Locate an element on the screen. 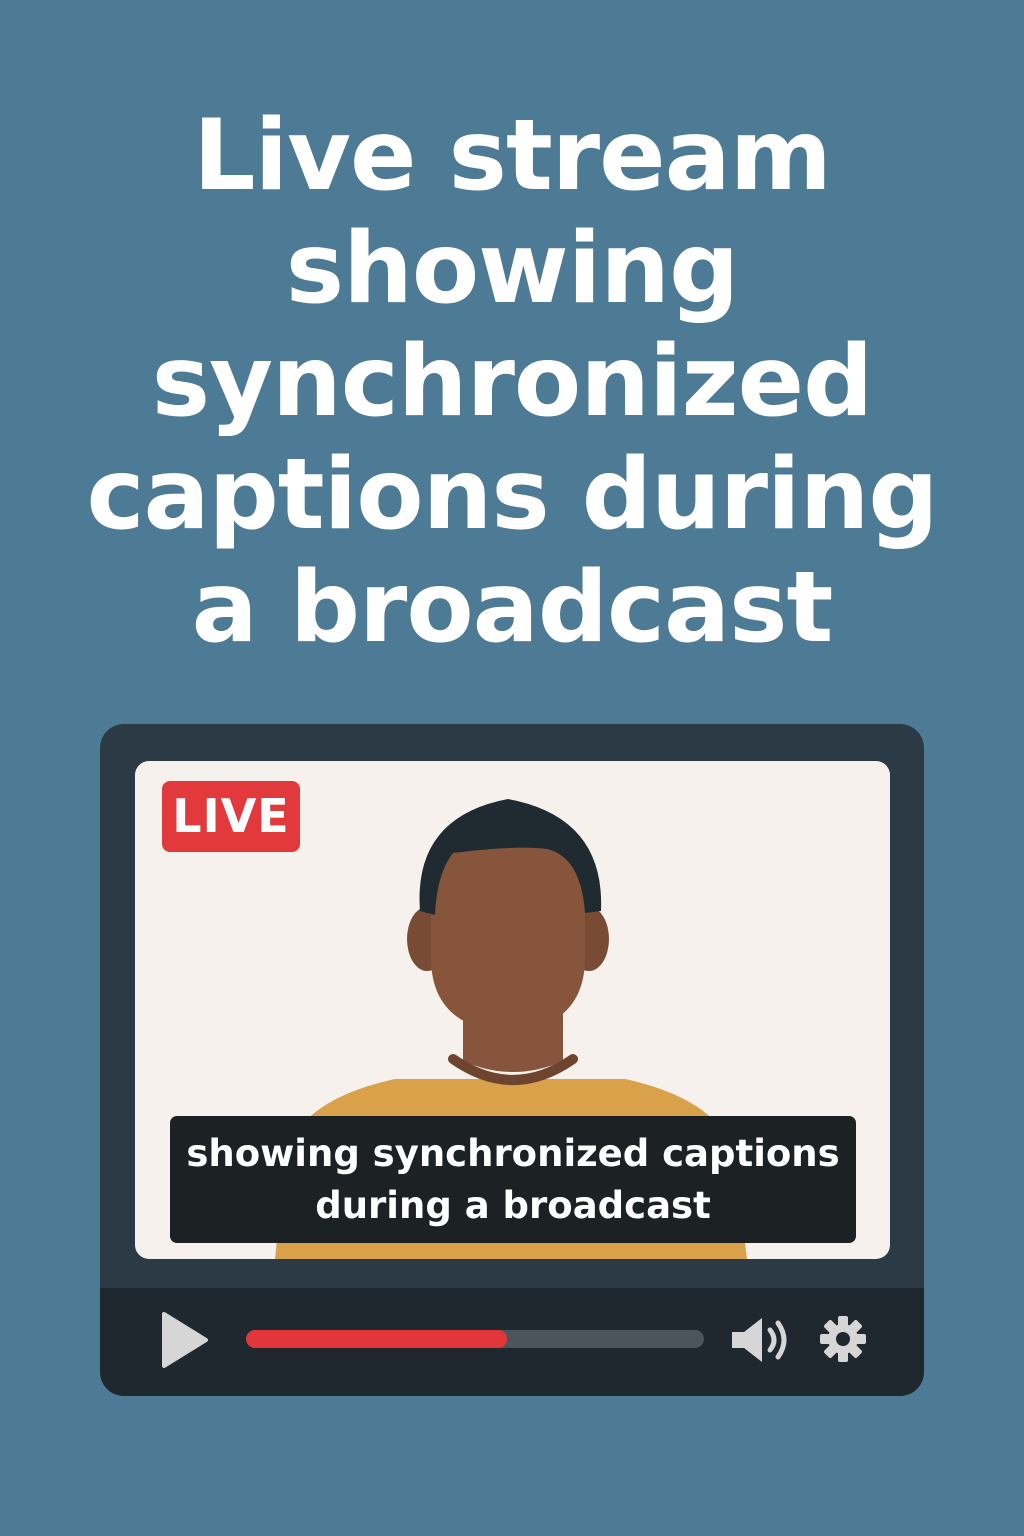 The height and width of the screenshot is (1536, 1024). play-button is located at coordinates (185, 1340).